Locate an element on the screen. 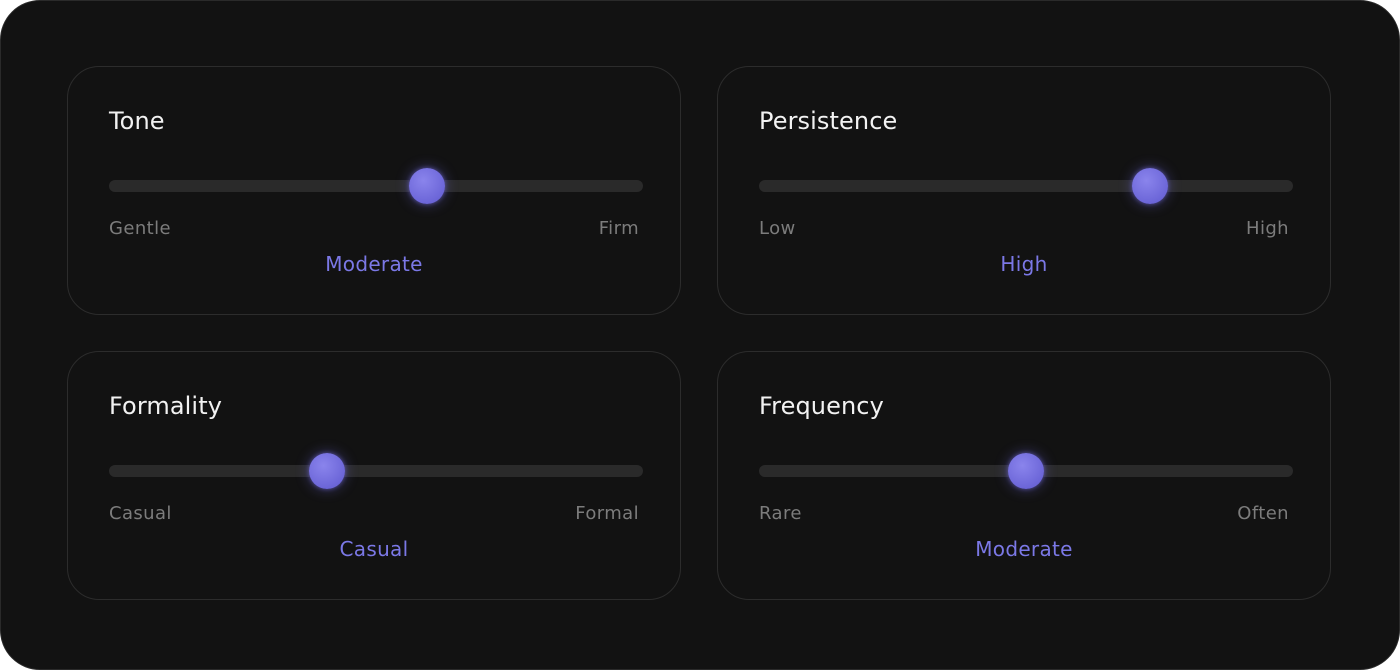 The image size is (1400, 670). persistence-min-label: Low is located at coordinates (777, 228).